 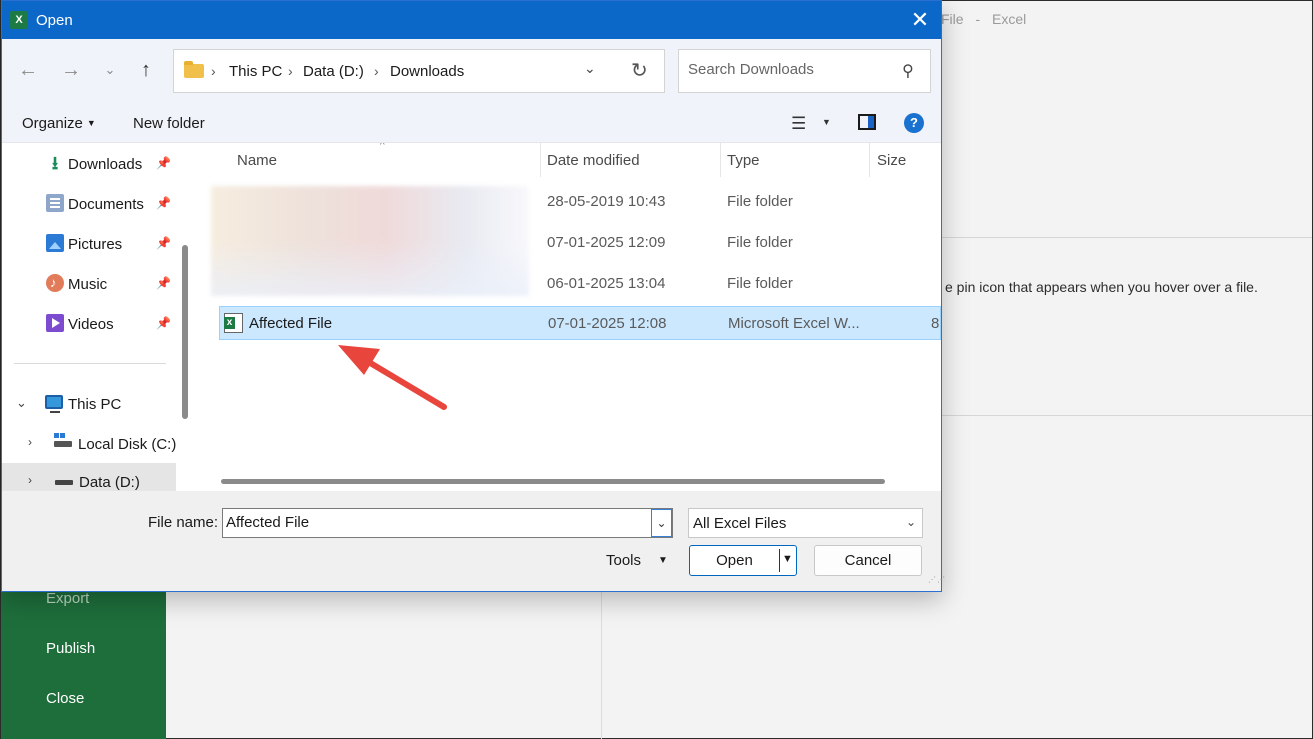 I want to click on horizontal-scrollbar, so click(x=553, y=481).